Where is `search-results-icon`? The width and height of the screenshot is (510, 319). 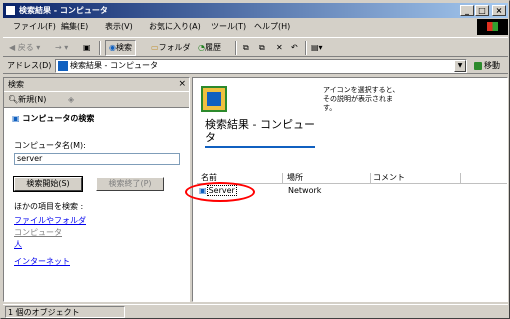 search-results-icon is located at coordinates (63, 66).